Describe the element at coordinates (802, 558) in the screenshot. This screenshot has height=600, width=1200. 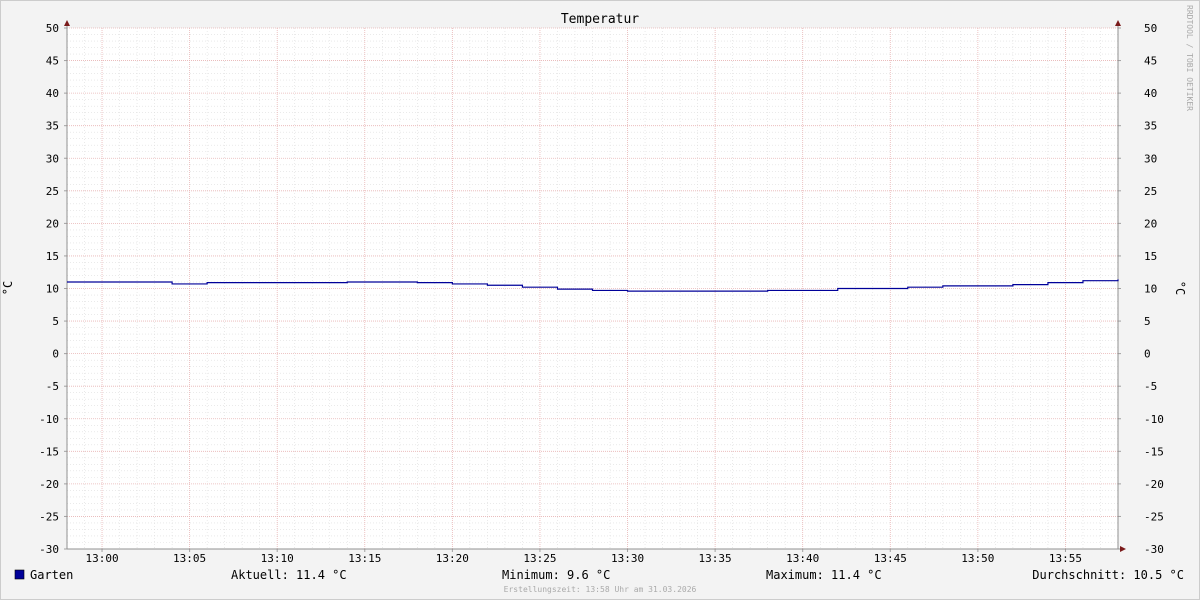
I see `x-tick-label: 13:40` at that location.